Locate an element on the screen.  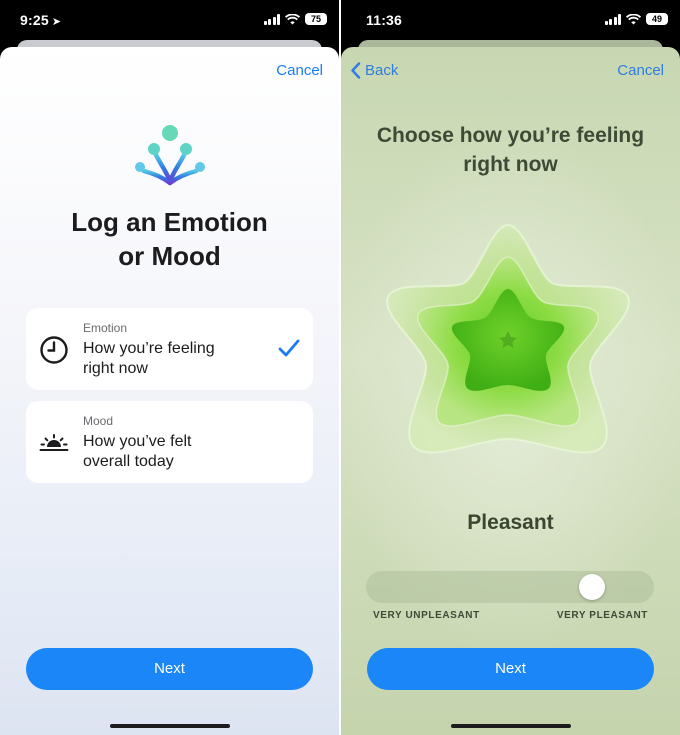
option-description: How you’ve felt overall today is located at coordinates (137, 451).